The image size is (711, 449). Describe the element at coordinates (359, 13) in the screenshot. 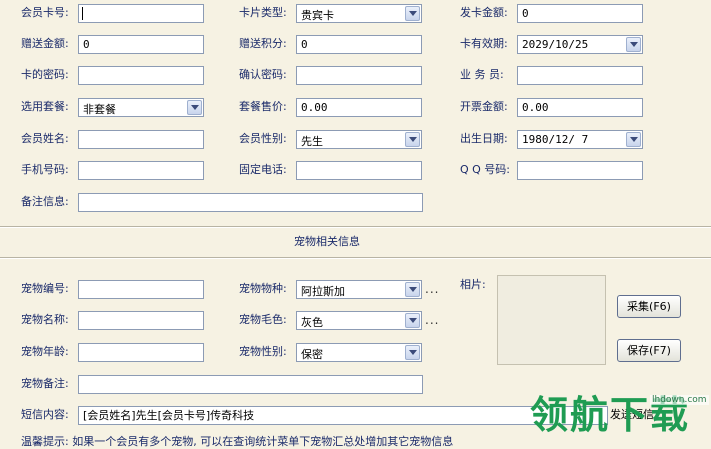

I see `card-type-select: 贵宾卡` at that location.